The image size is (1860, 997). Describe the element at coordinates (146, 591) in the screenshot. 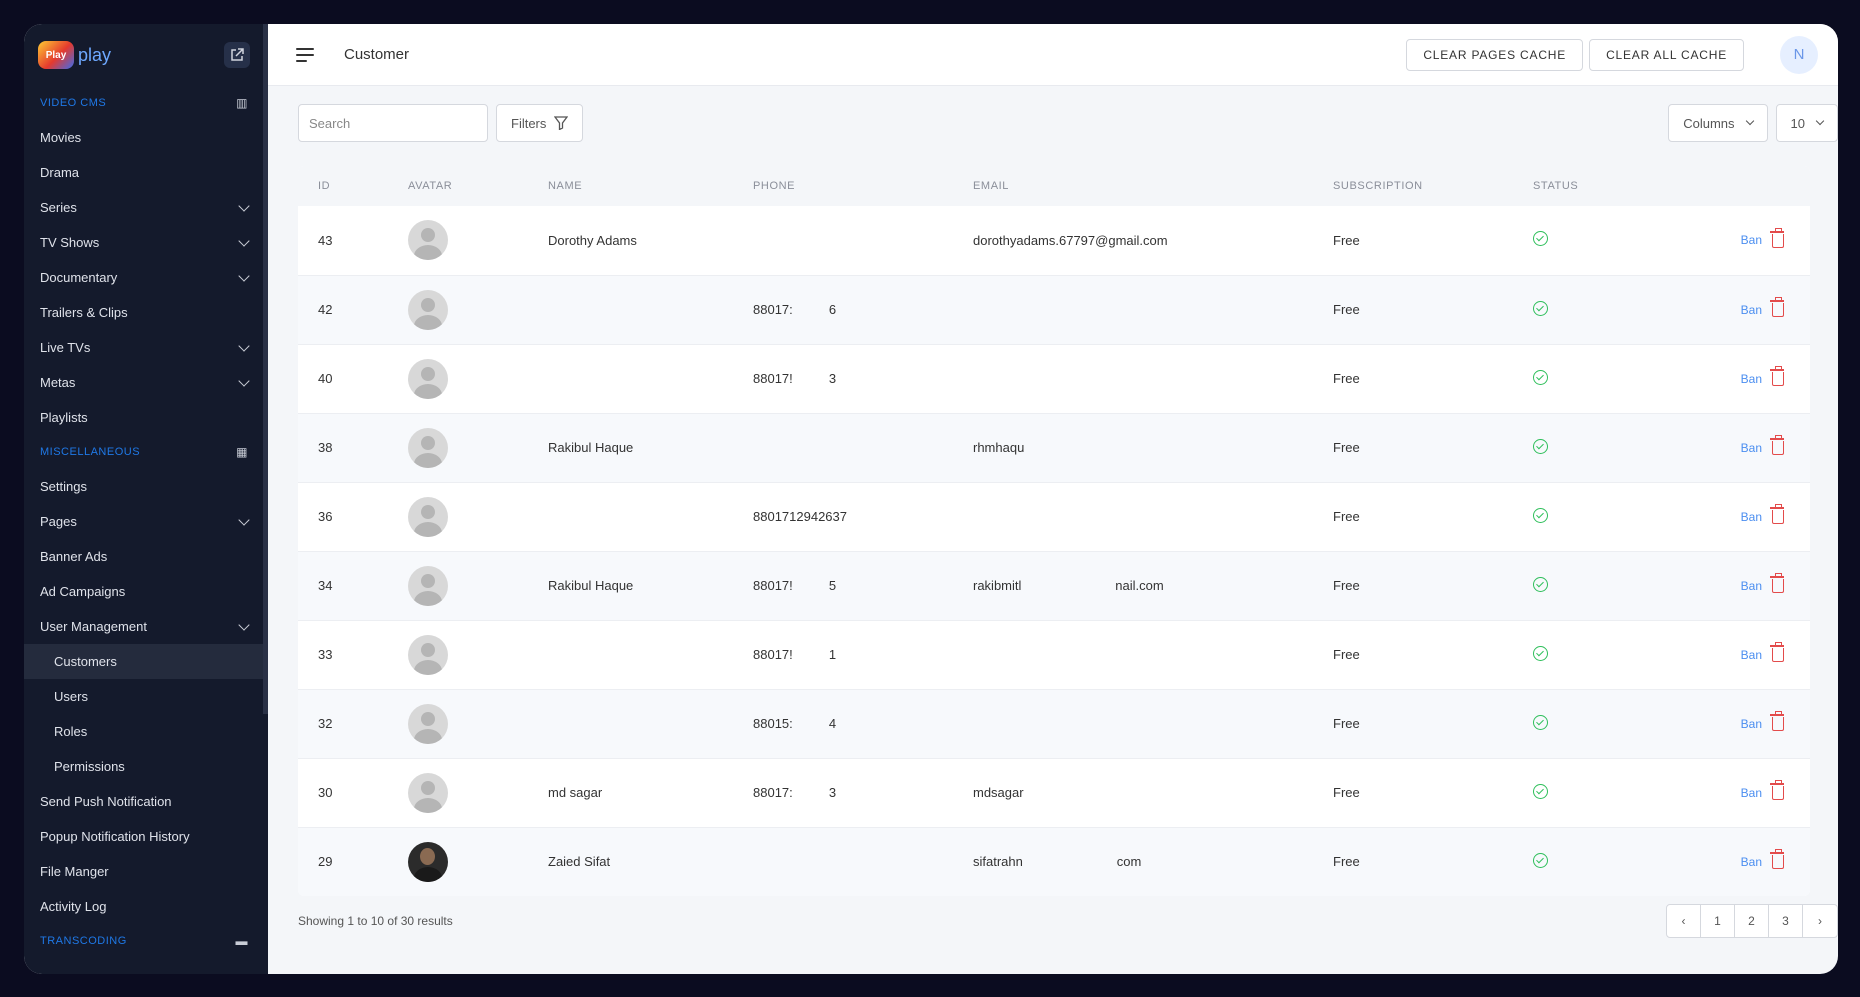

I see `sidebar-item-ad-campaigns: Ad Campaigns` at that location.